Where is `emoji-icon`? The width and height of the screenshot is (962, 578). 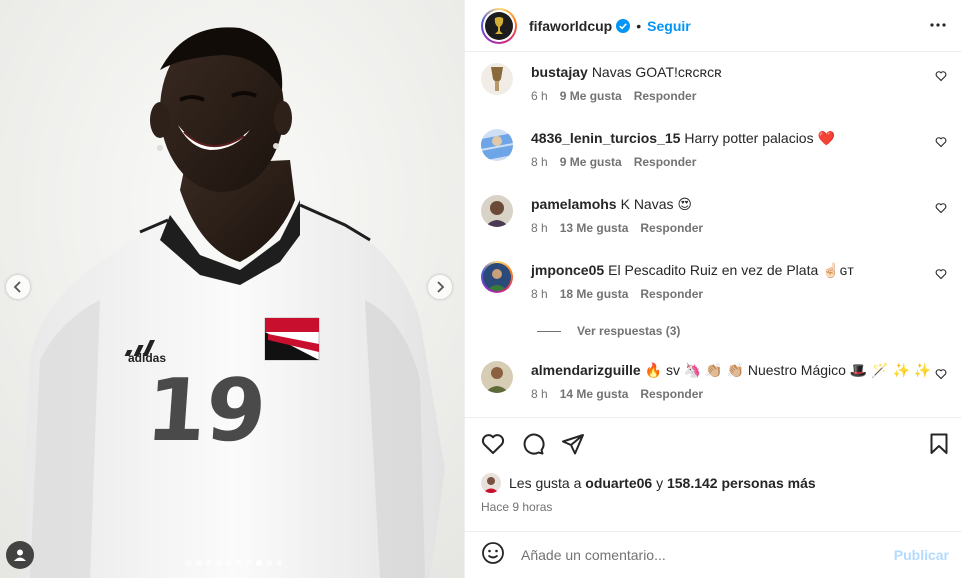
emoji-icon is located at coordinates (493, 552).